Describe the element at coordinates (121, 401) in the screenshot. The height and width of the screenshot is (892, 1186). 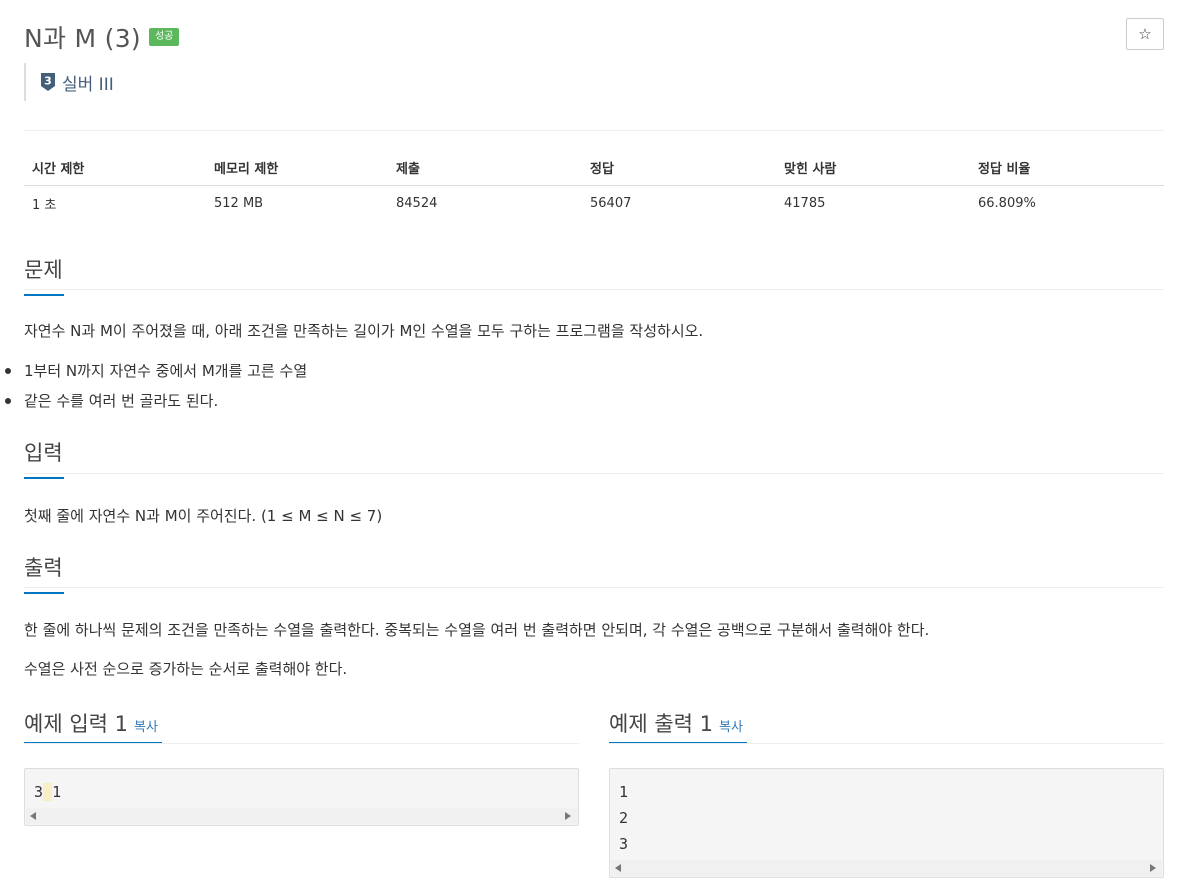
I see `list-item-text: 같은 수를 여러 번 골라도 된다.` at that location.